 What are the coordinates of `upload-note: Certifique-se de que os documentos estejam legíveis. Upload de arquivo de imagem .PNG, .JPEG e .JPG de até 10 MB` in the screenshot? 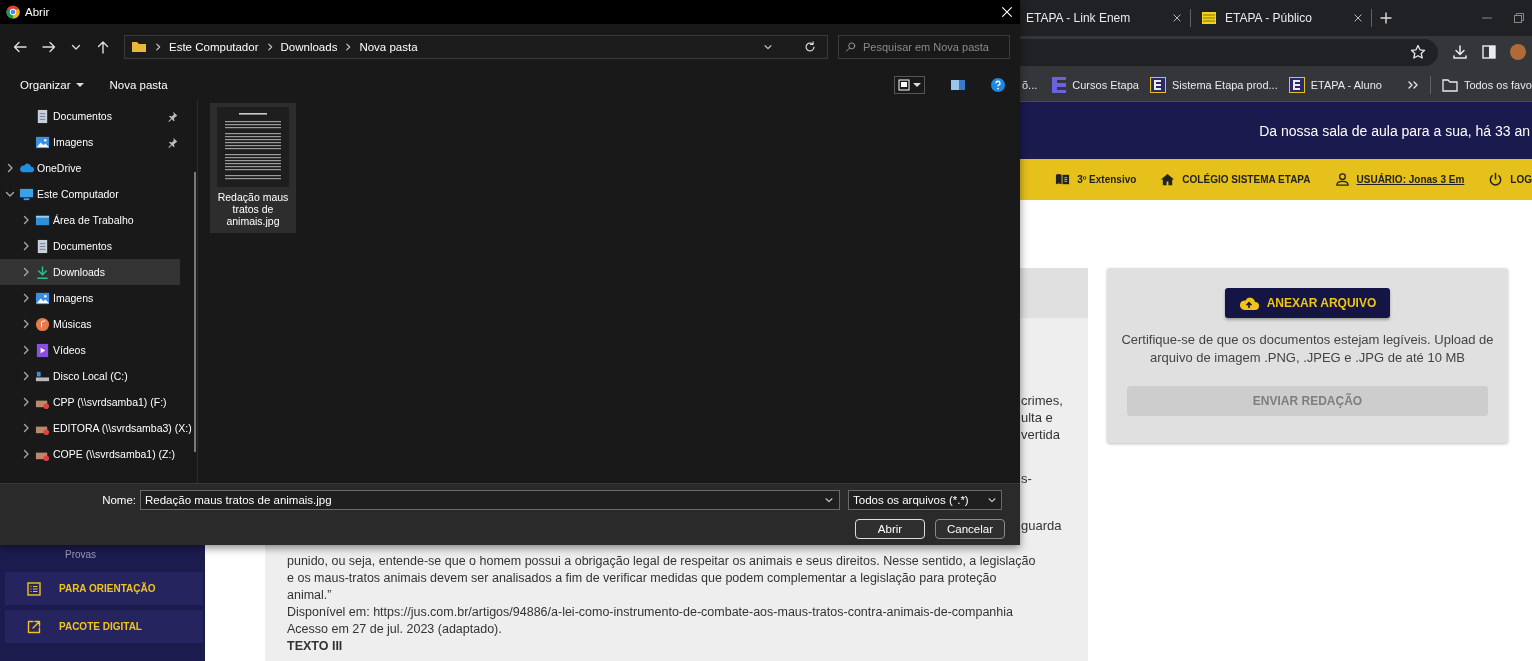 It's located at (1307, 349).